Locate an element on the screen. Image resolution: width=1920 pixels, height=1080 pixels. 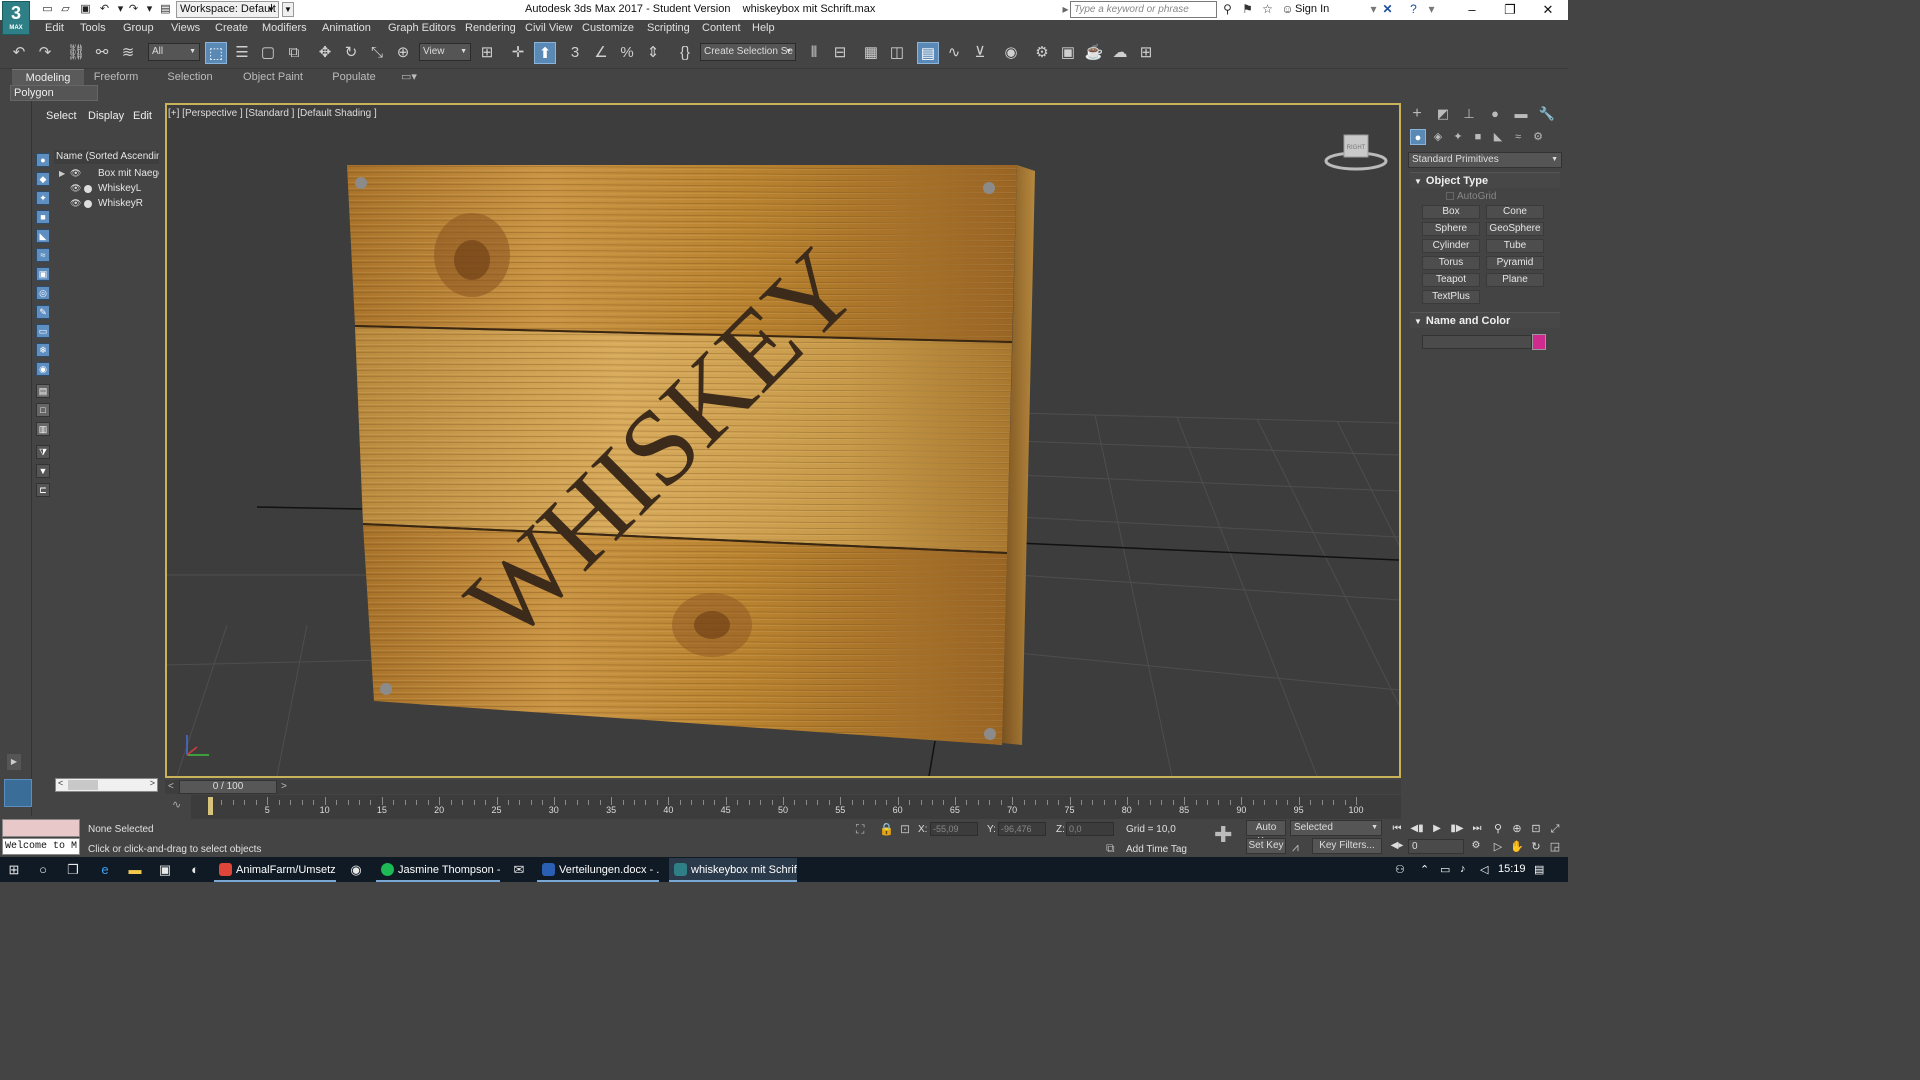
bind-to-space-warp-icon: ≋ is located at coordinates (128, 53).